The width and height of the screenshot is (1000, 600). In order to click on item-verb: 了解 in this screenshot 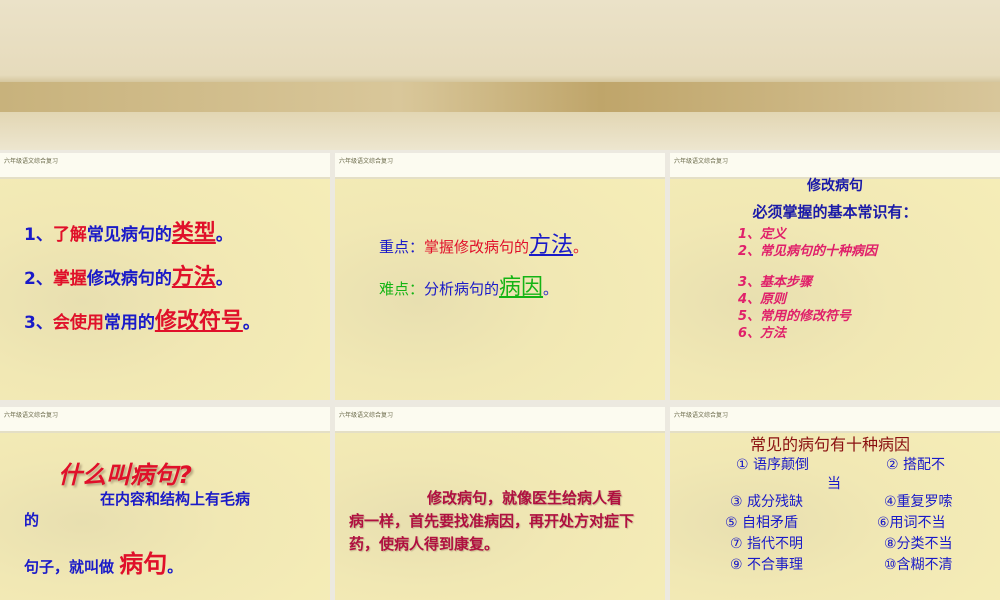, I will do `click(69, 235)`.